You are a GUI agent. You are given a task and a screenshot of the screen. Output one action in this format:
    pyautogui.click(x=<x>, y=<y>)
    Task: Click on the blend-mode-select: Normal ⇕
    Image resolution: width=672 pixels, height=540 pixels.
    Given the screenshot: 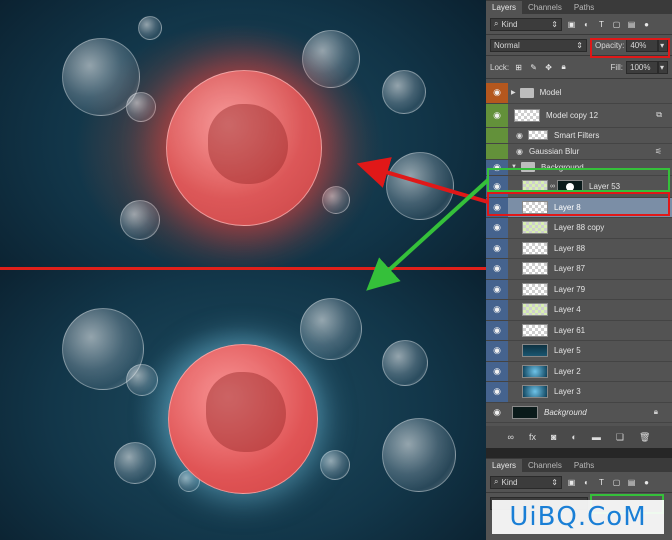 What is the action you would take?
    pyautogui.click(x=538, y=45)
    